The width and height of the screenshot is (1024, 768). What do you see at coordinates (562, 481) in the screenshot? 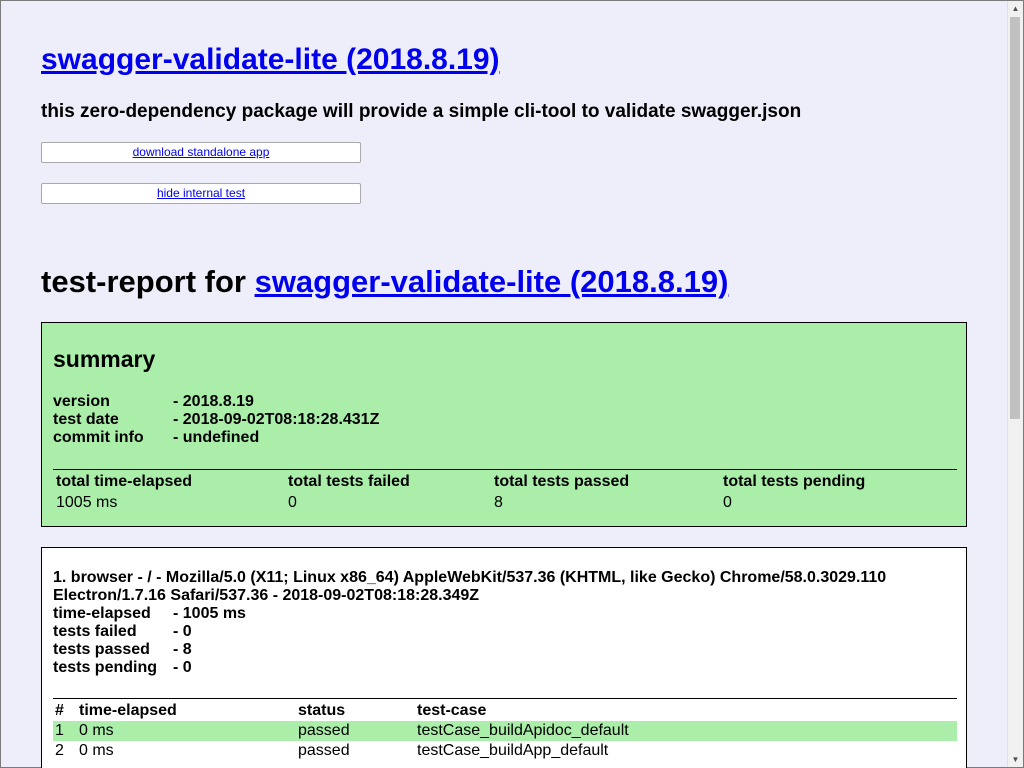
I see `totals-header-passed: total tests passed` at bounding box center [562, 481].